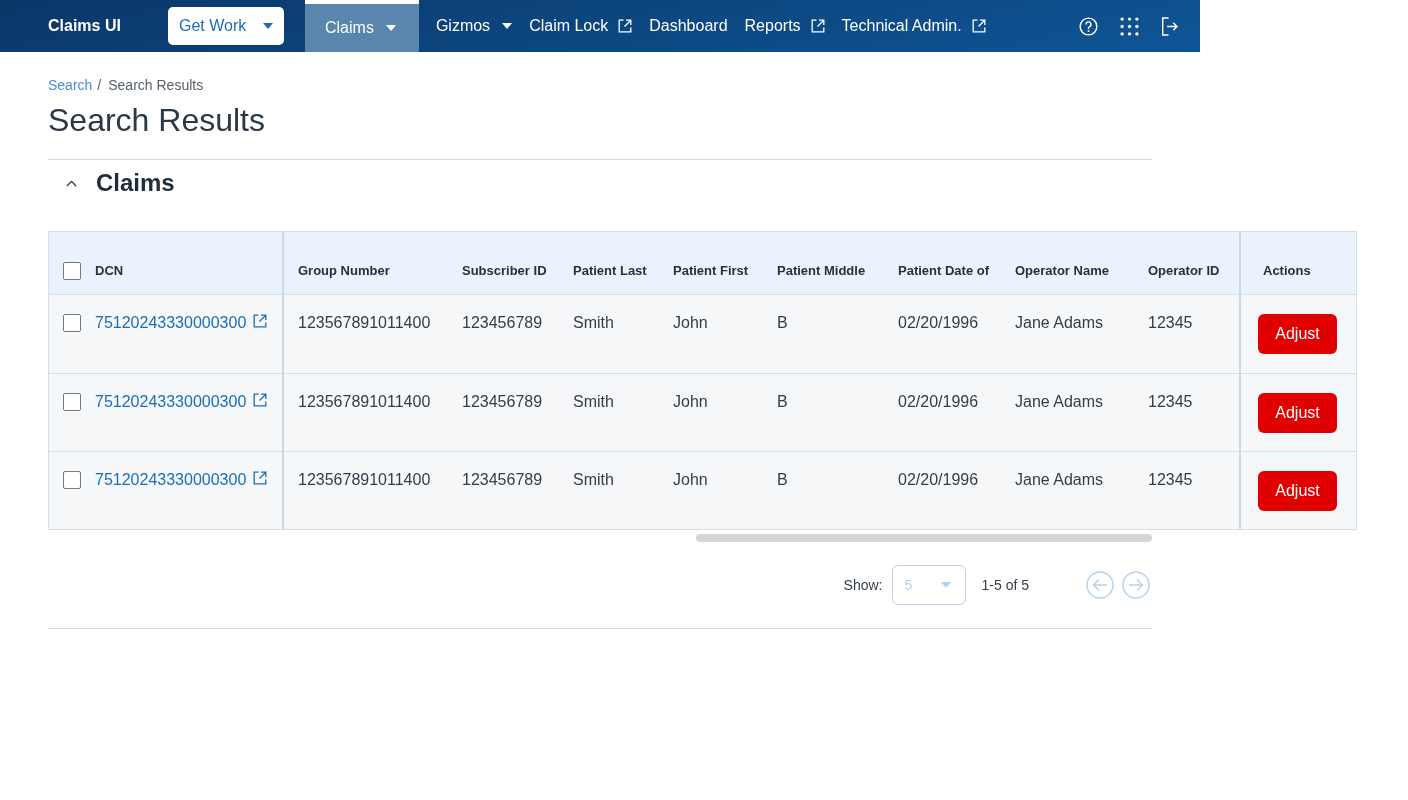 Image resolution: width=1408 pixels, height=800 pixels. I want to click on column-header: Operator ID, so click(1186, 263).